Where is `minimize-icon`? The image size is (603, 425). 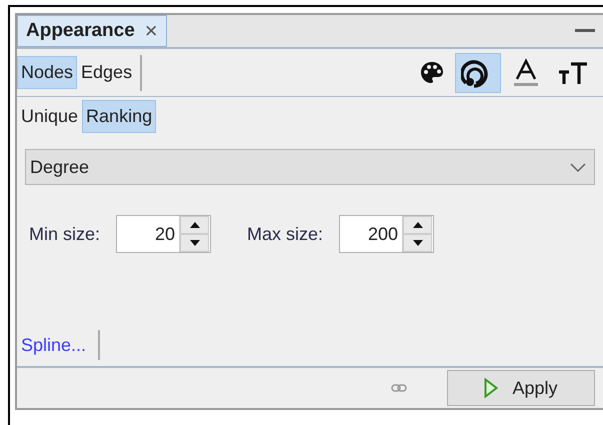
minimize-icon is located at coordinates (585, 31).